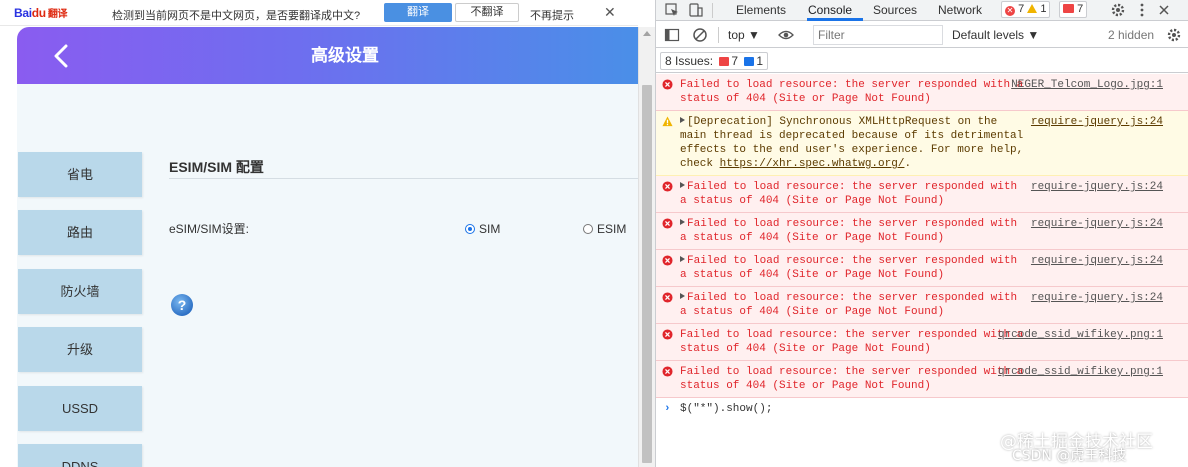 This screenshot has width=1188, height=467. What do you see at coordinates (922, 10) in the screenshot?
I see `devtools-tabbar: Elements Console Sources Network ✕ 7 1 7` at bounding box center [922, 10].